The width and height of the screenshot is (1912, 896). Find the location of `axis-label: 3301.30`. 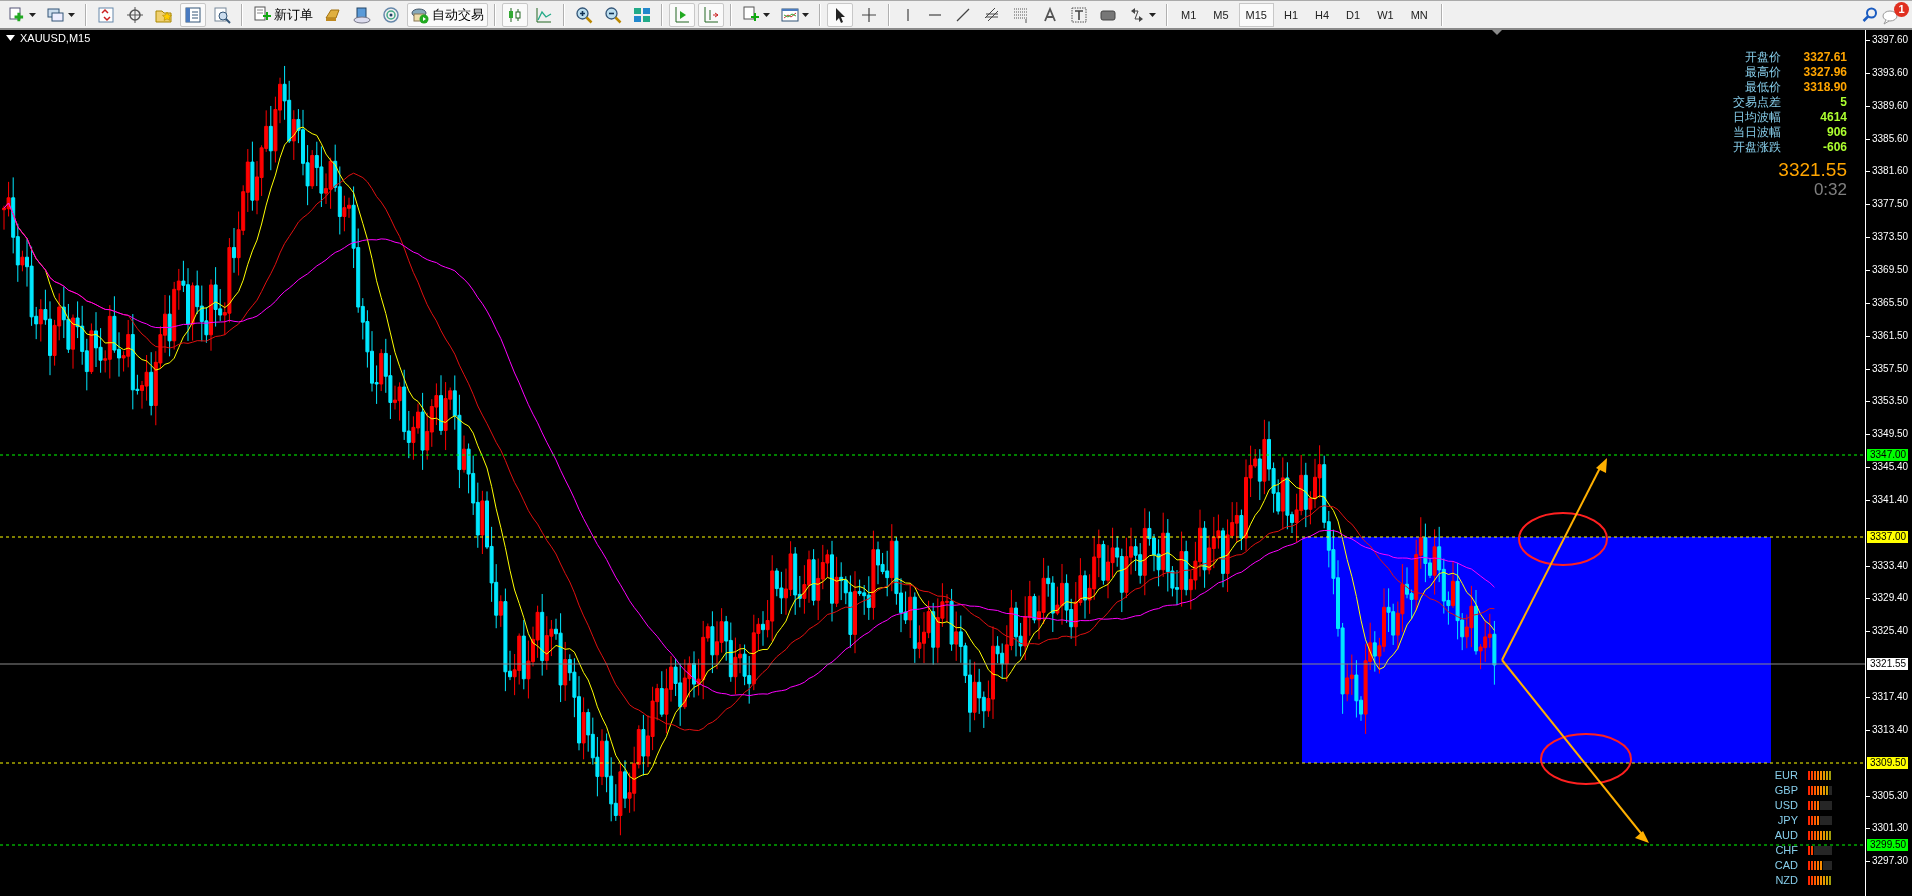

axis-label: 3301.30 is located at coordinates (1890, 828).